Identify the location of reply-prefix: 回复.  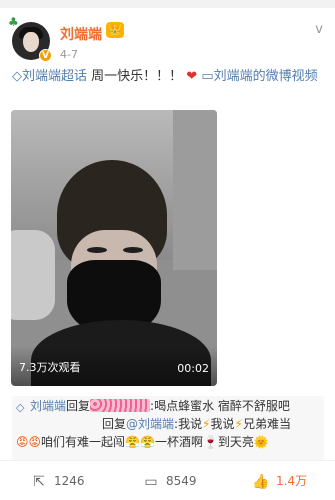
(114, 424).